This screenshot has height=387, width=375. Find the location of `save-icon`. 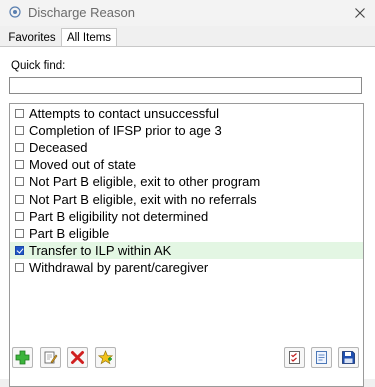

save-icon is located at coordinates (348, 357).